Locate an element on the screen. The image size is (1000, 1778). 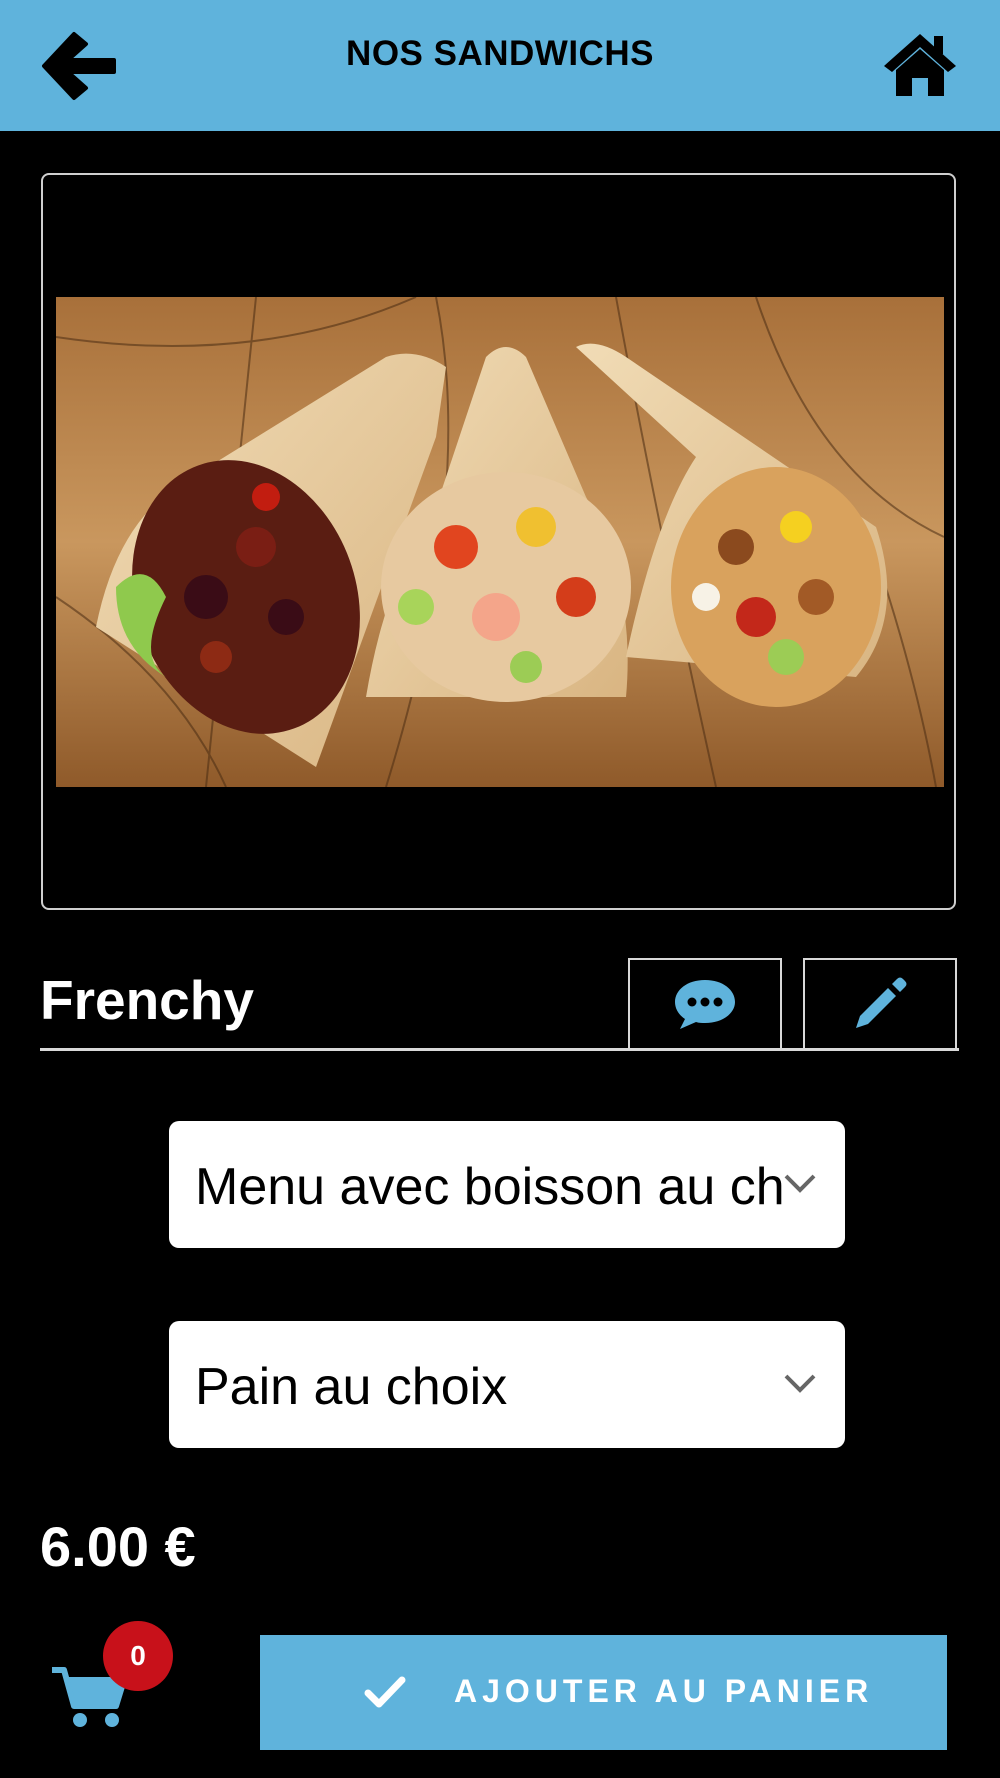
page-title: NOS SANDWICHS is located at coordinates (500, 53).